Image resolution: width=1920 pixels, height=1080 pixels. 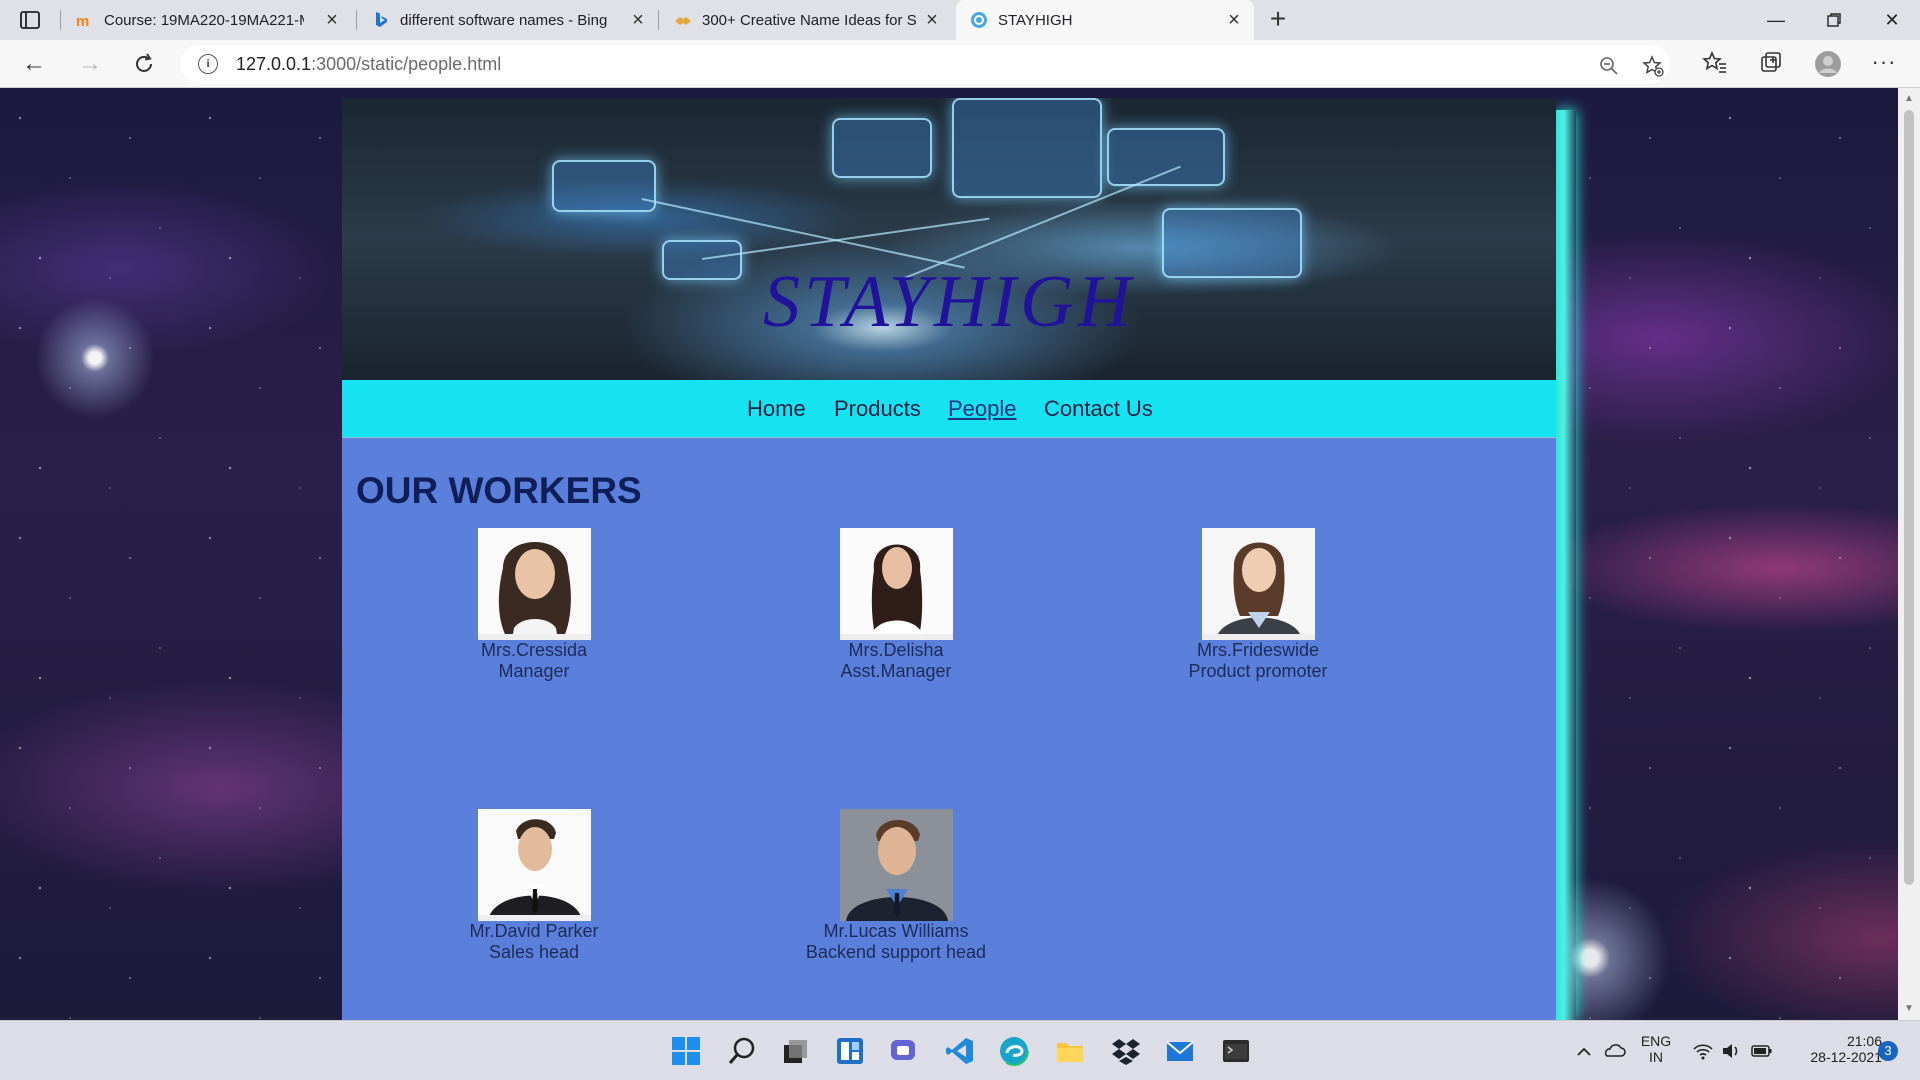 I want to click on vscode-icon, so click(x=960, y=1051).